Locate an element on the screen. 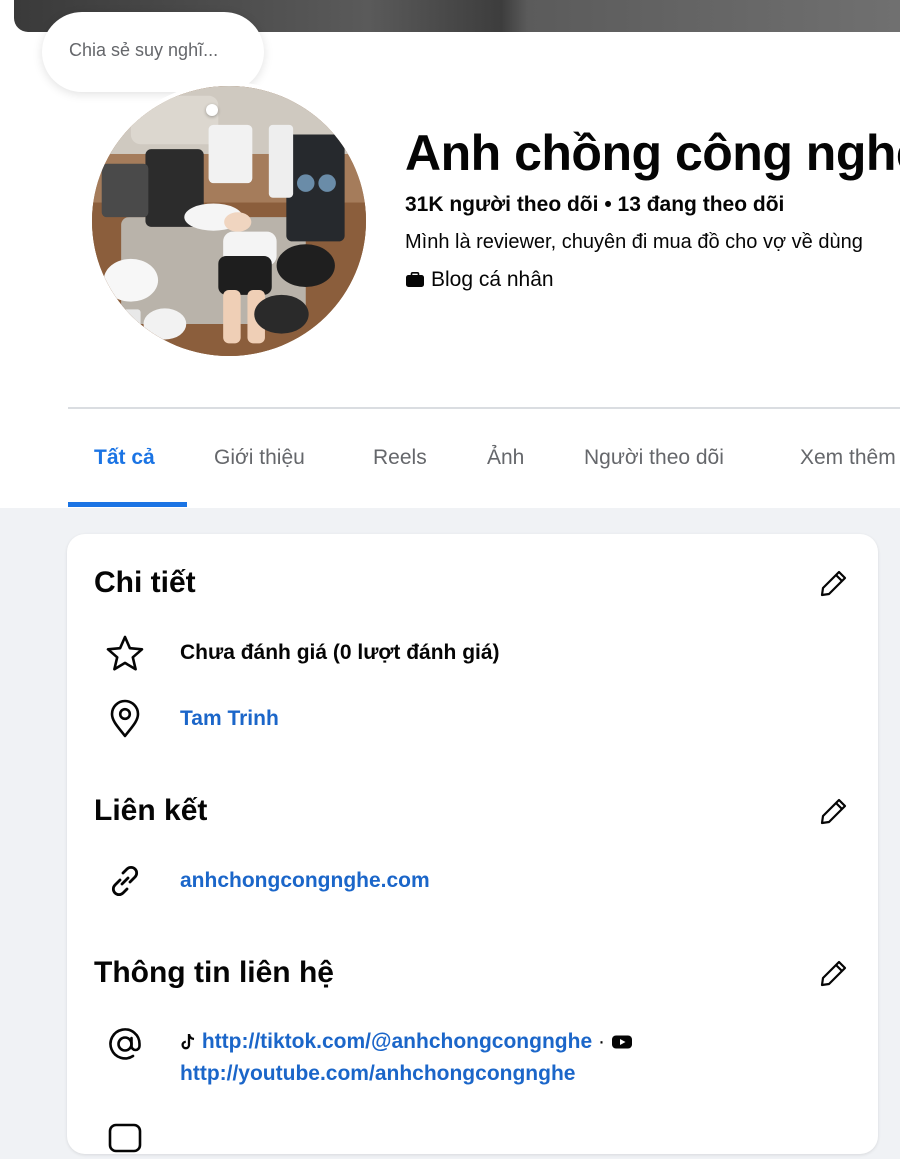 This screenshot has width=900, height=1159. location-link: Tam Trinh is located at coordinates (229, 719).